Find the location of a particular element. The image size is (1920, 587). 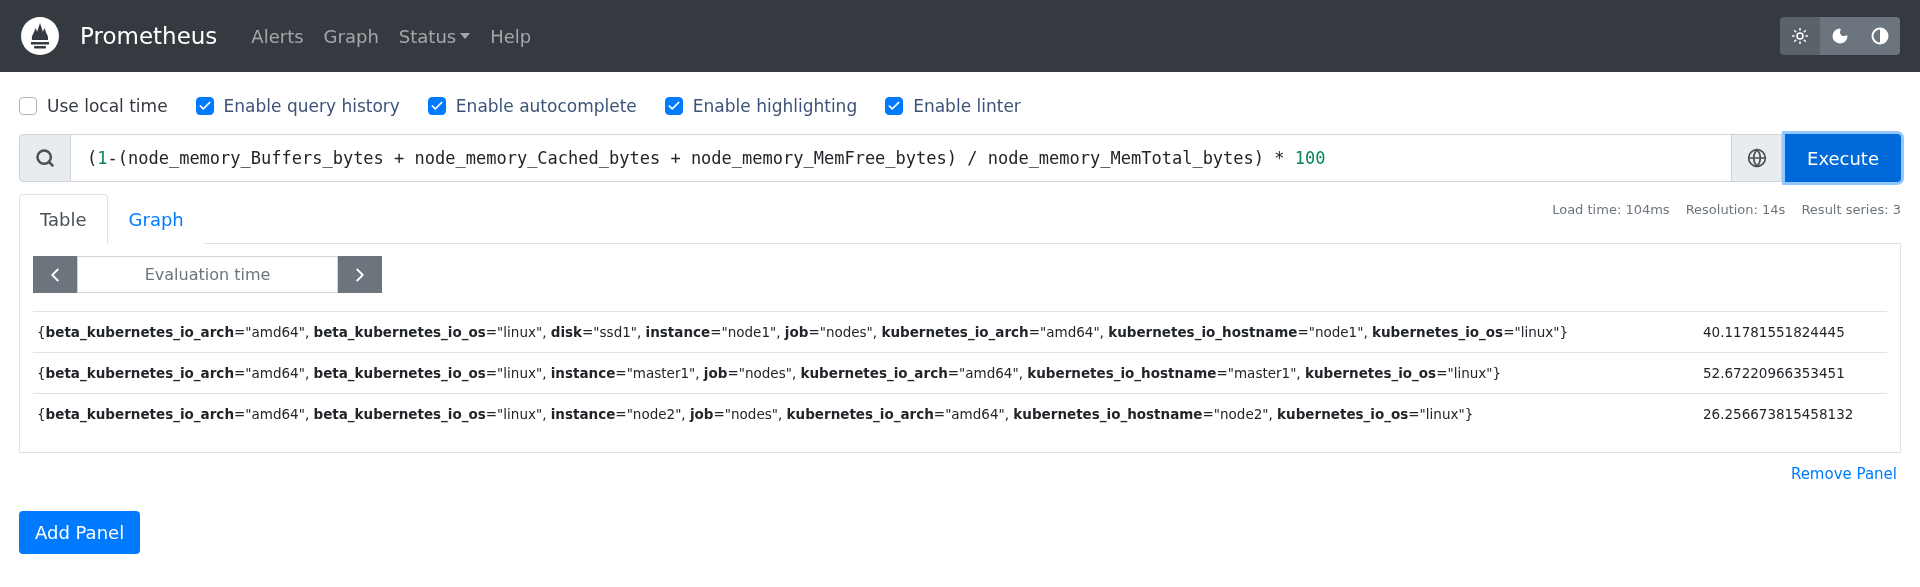

execute-button: Execute is located at coordinates (1843, 158).